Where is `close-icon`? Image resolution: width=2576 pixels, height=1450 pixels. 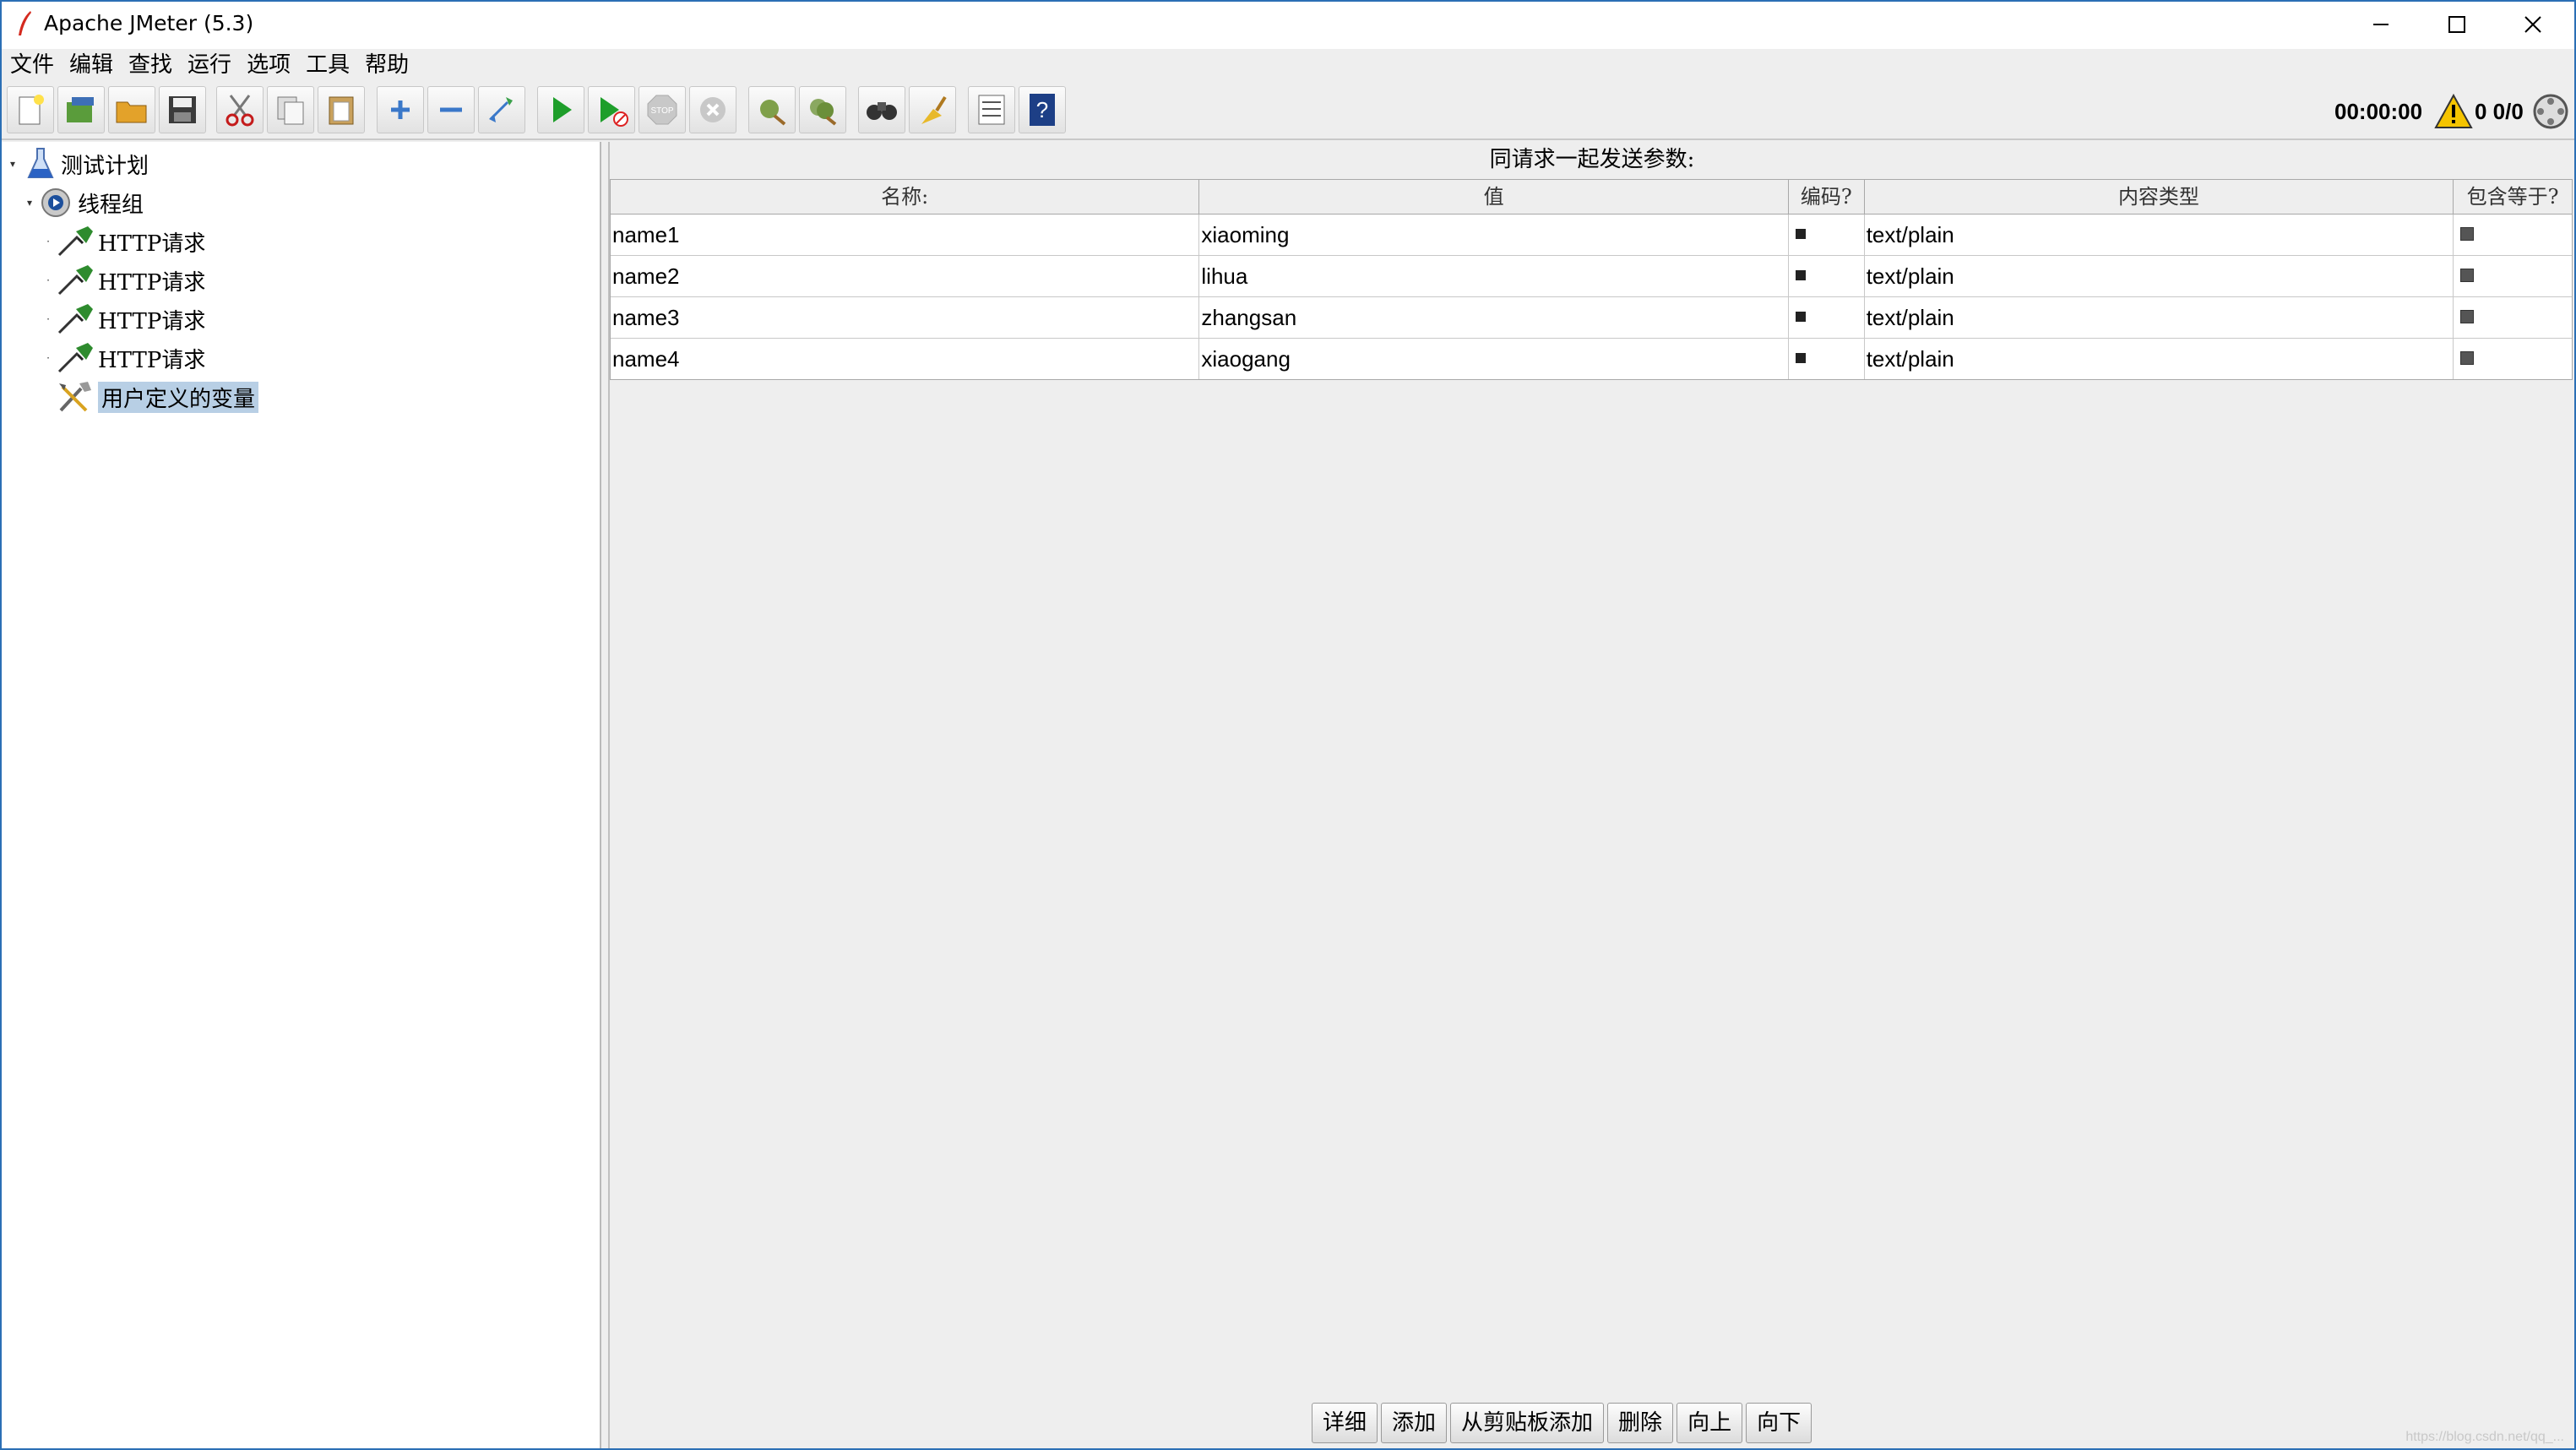
close-icon is located at coordinates (2532, 24).